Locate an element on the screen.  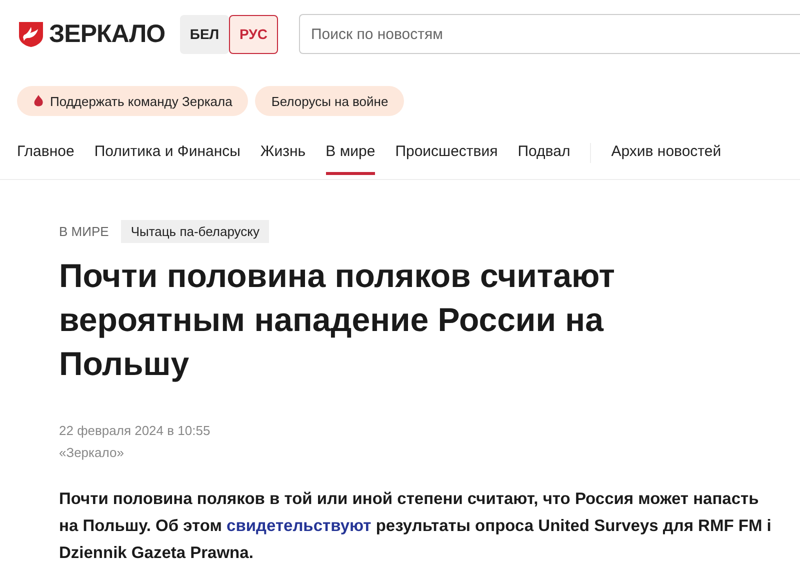
language-button: РУС is located at coordinates (253, 34).